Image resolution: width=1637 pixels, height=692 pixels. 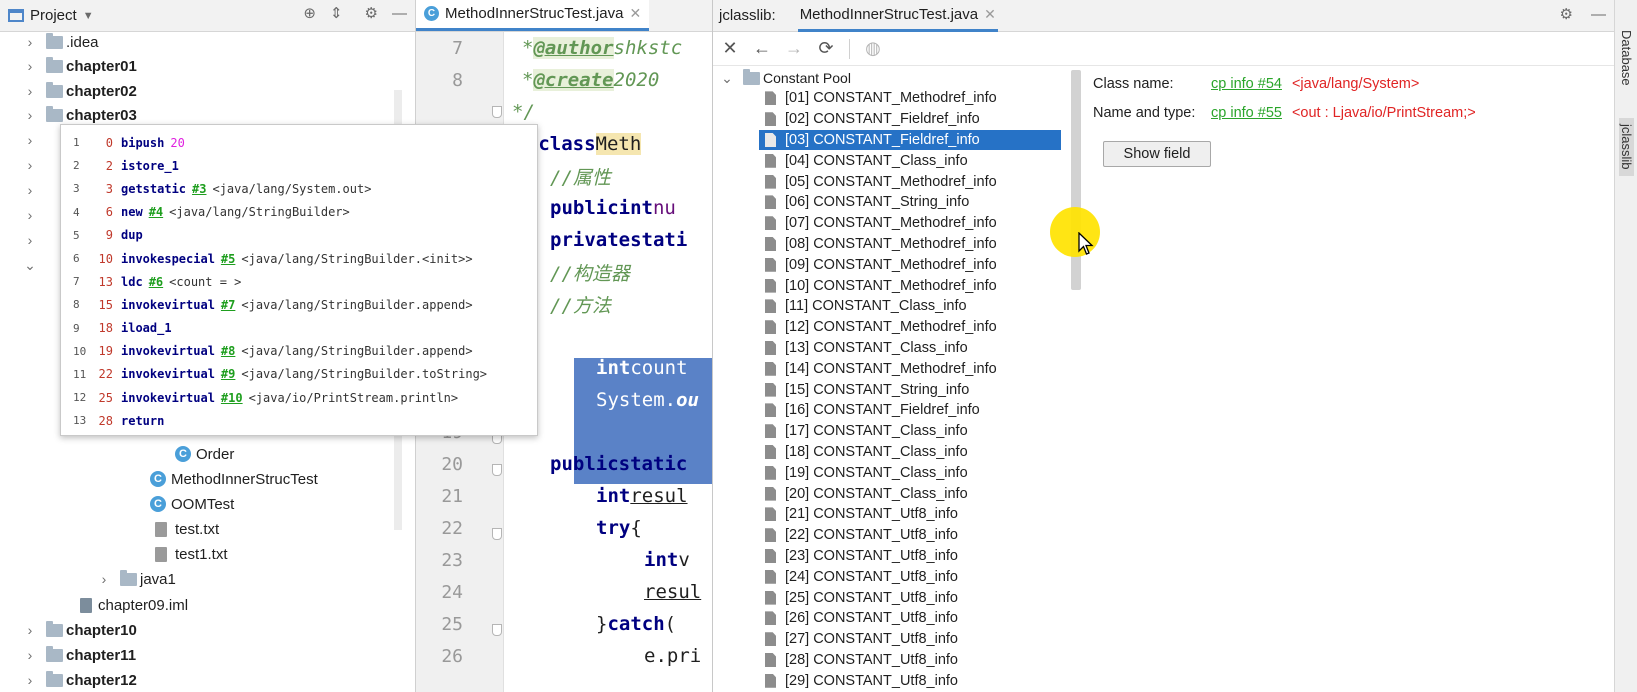 What do you see at coordinates (1246, 113) in the screenshot?
I see `name-type-link: cp info #55` at bounding box center [1246, 113].